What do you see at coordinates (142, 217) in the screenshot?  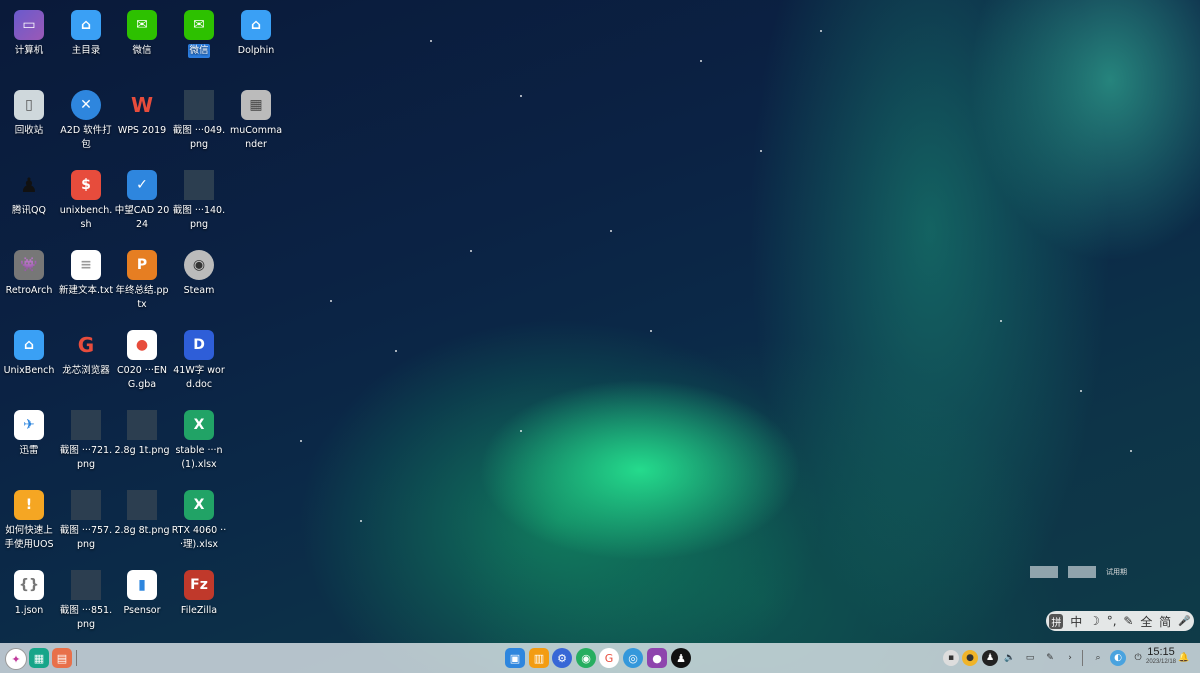 I see `desktop-icon-label: 中望CAD 2024` at bounding box center [142, 217].